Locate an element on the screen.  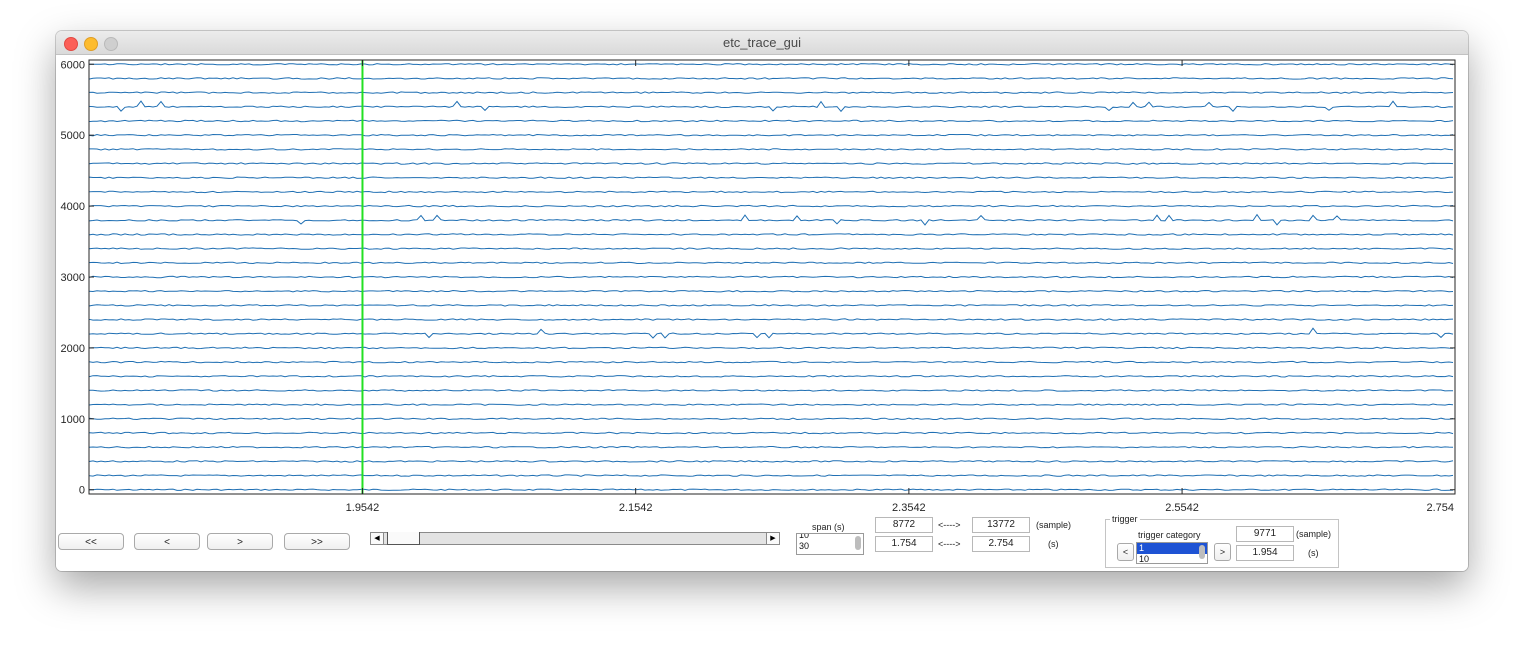
span-listbox: 10 30 is located at coordinates (830, 544).